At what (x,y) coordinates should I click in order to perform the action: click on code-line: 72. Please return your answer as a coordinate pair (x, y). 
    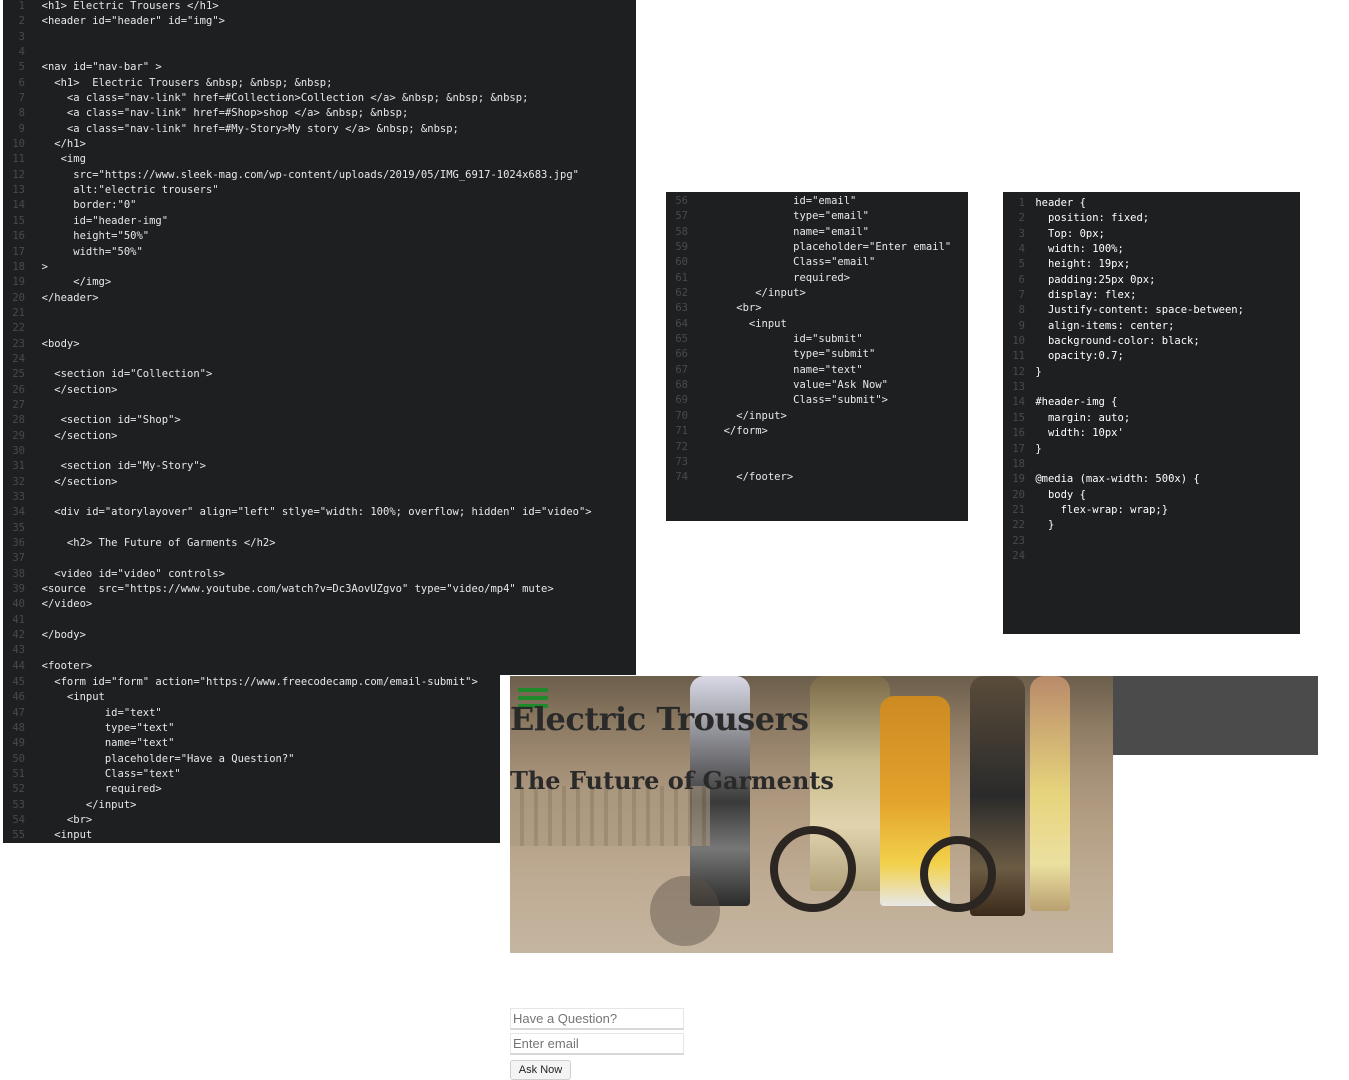
    Looking at the image, I should click on (817, 447).